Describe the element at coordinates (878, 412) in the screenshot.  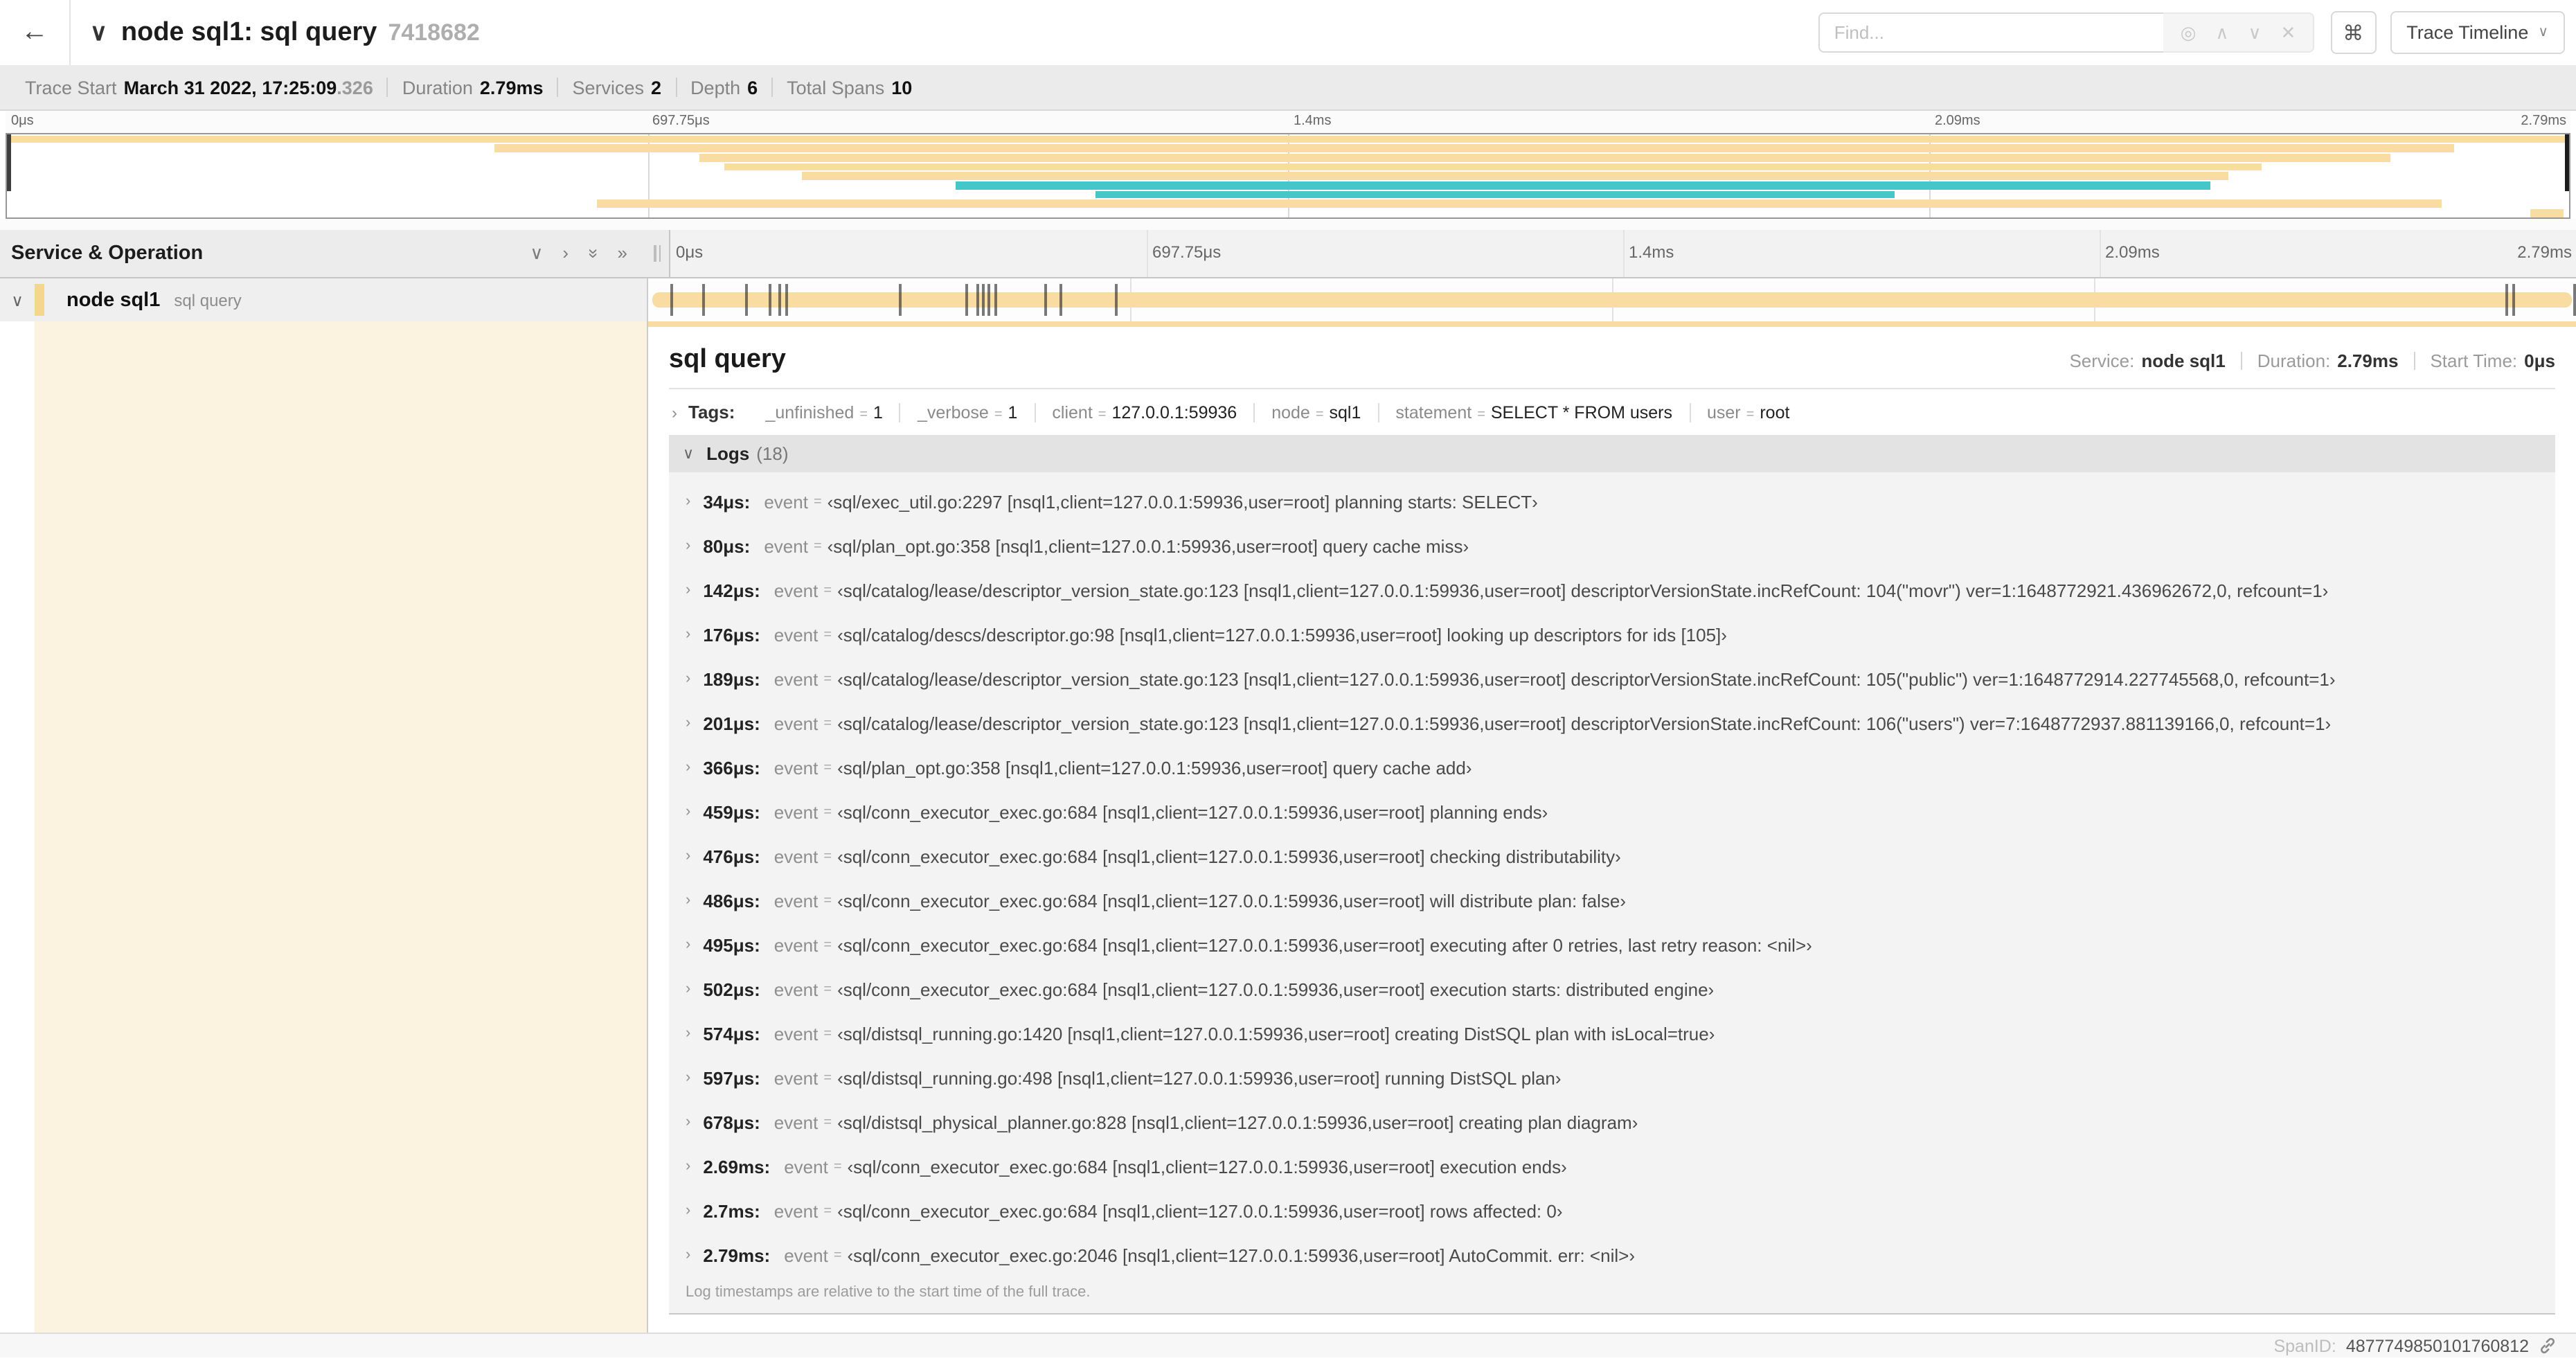
I see `tag-value: 1` at that location.